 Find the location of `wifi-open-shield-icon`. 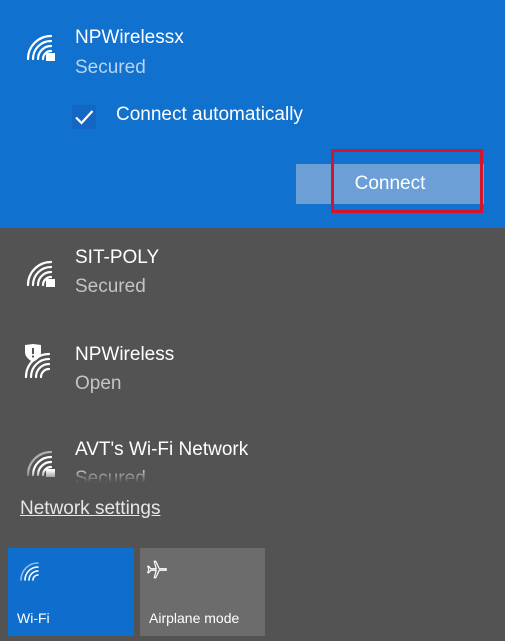

wifi-open-shield-icon is located at coordinates (39, 362).